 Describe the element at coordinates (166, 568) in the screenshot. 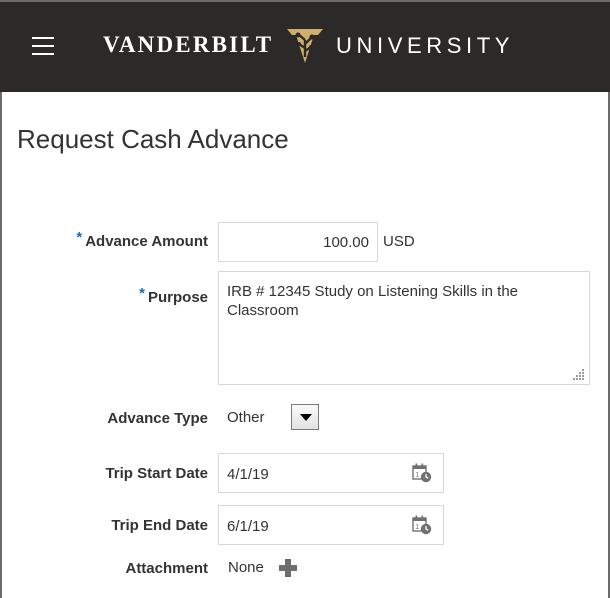

I see `attachment-label: Attachment` at that location.